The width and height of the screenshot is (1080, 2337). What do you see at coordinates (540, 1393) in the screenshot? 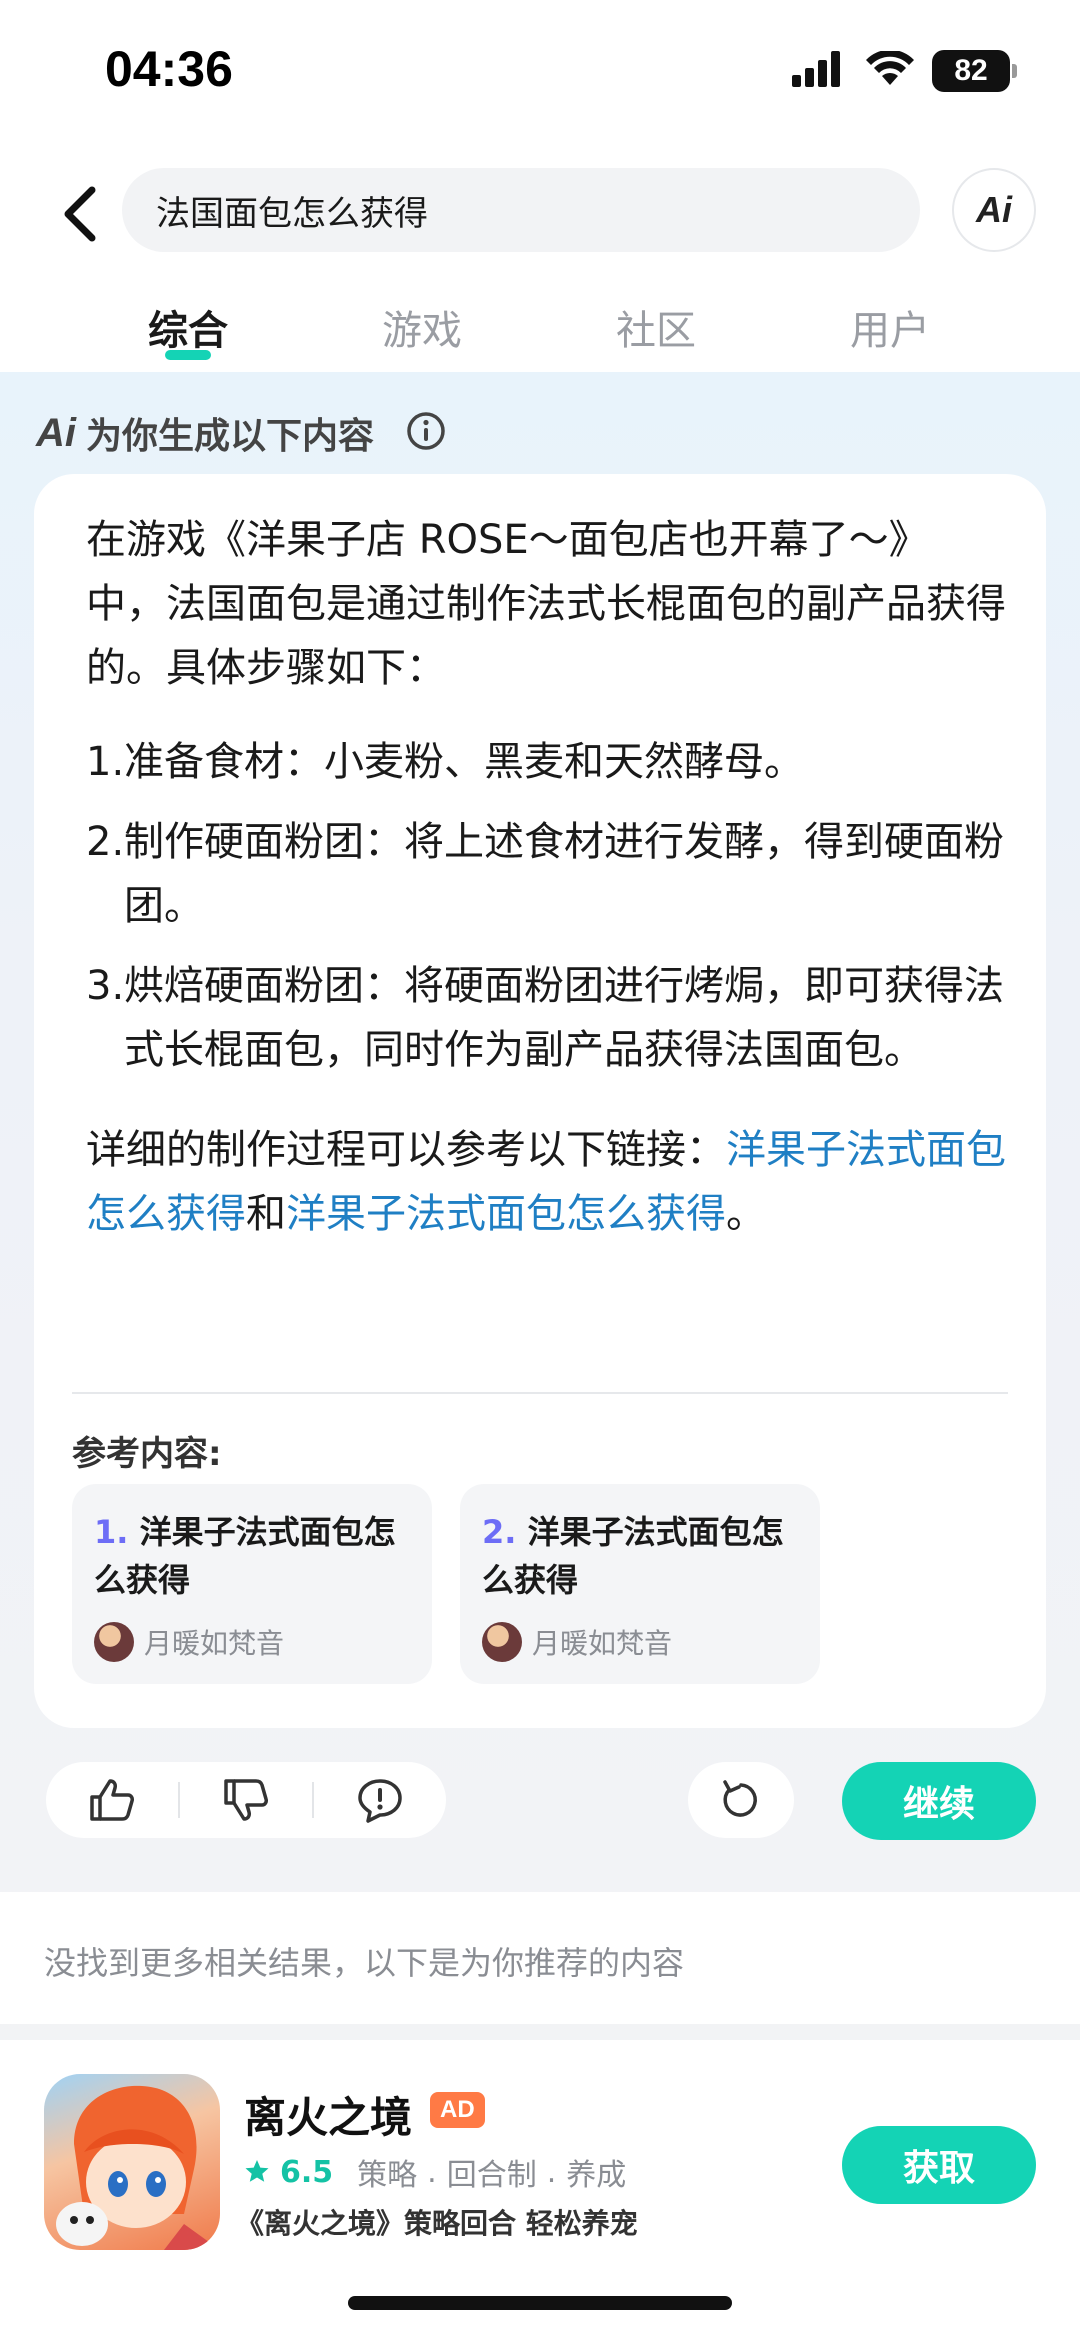
I see `divider` at bounding box center [540, 1393].